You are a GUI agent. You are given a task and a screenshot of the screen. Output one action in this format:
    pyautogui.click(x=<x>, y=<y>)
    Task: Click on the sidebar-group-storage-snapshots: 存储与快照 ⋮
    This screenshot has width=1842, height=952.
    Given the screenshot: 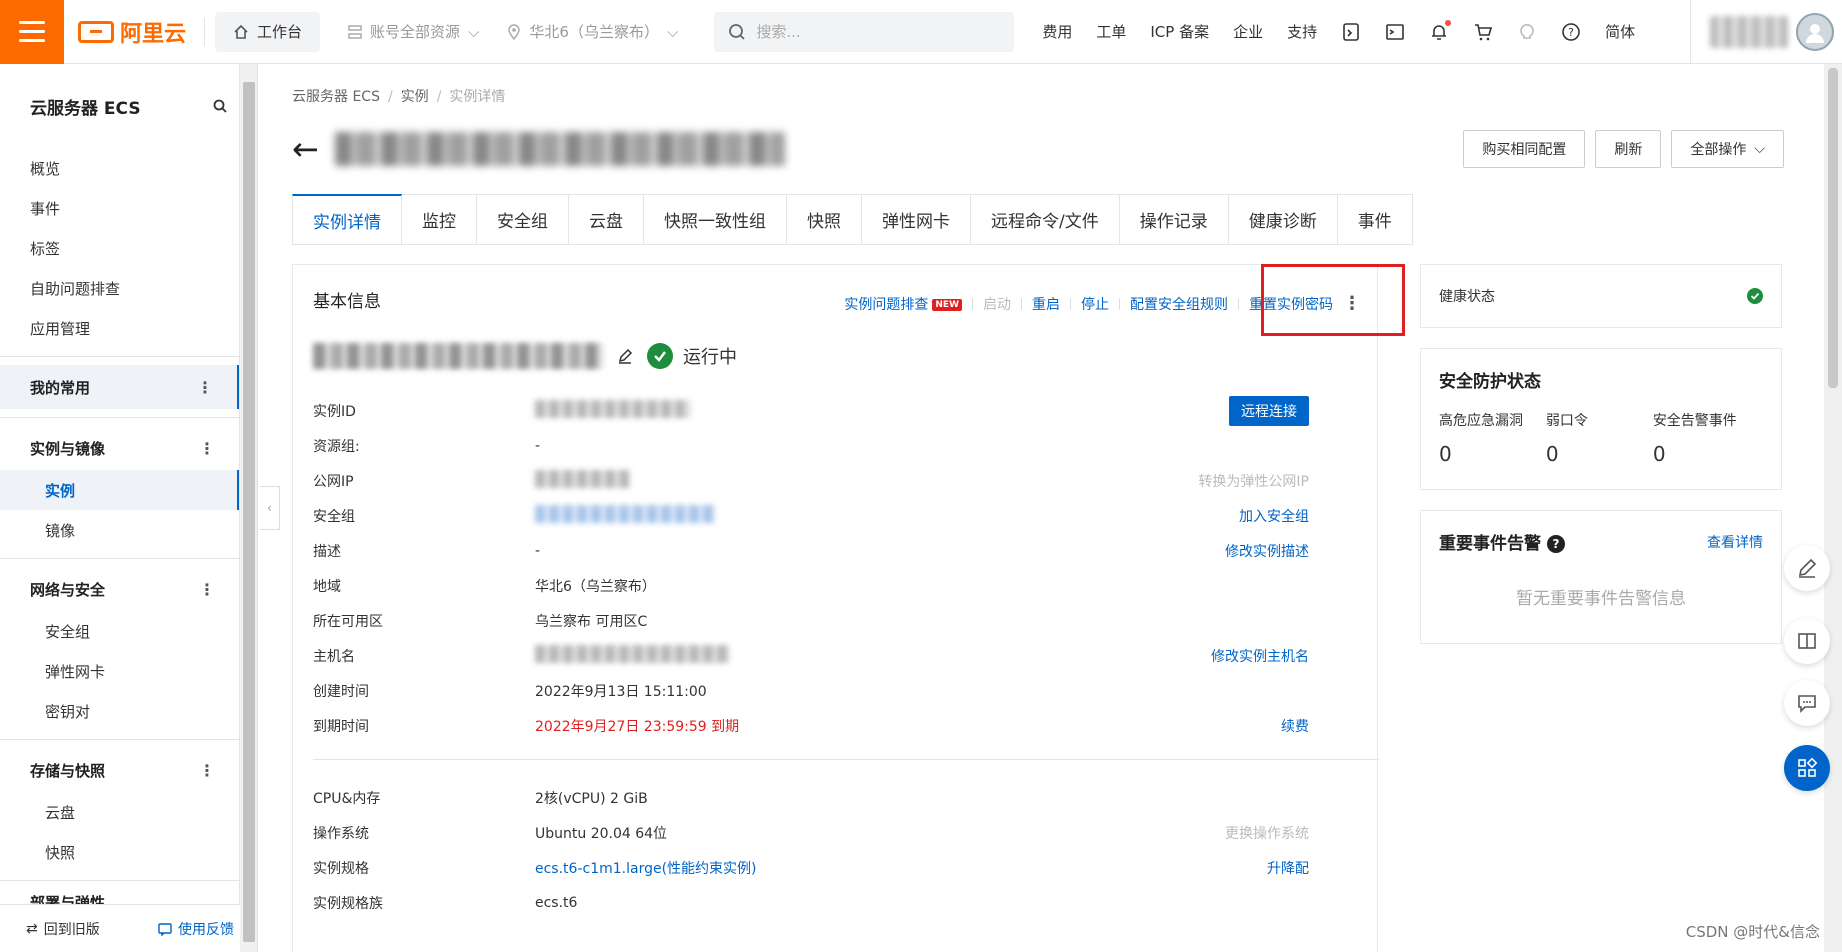 What is the action you would take?
    pyautogui.click(x=119, y=770)
    